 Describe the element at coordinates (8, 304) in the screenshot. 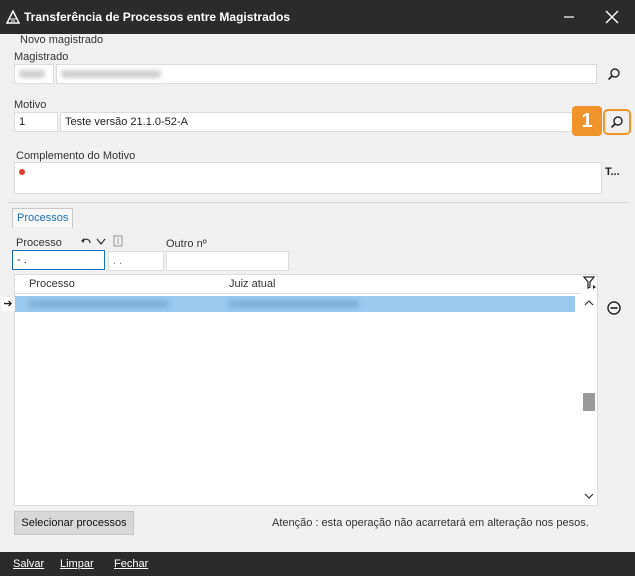

I see `selected-row-arrow-icon: ➔` at that location.